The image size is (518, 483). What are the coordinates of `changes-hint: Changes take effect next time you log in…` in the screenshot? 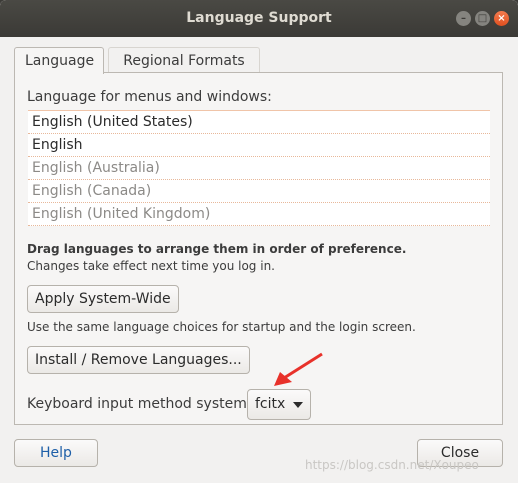 It's located at (151, 266).